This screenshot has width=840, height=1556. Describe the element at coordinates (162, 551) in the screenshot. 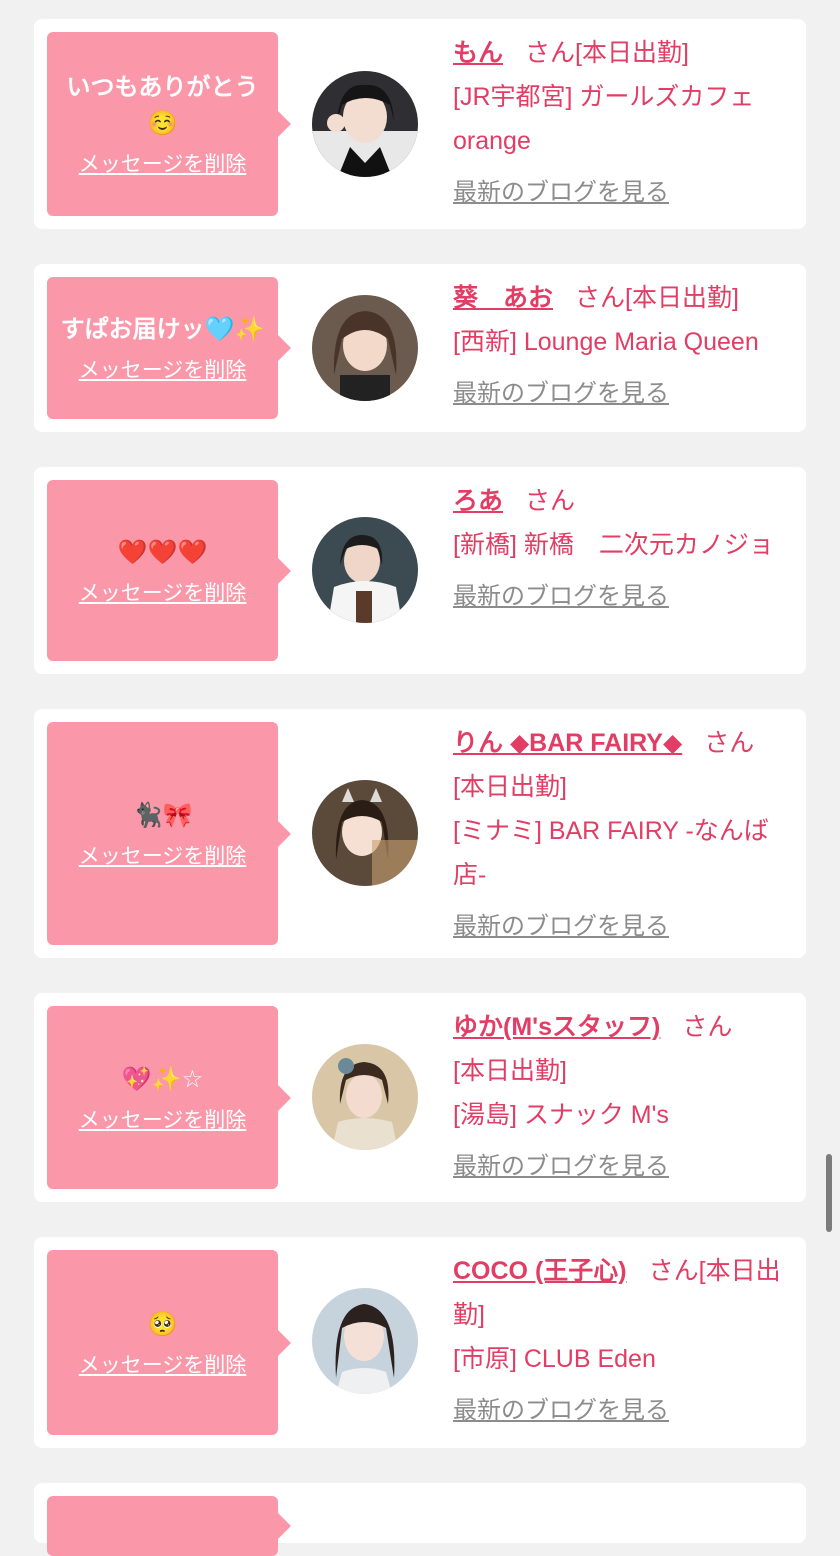

I see `message-text: ❤️❤️❤️` at that location.